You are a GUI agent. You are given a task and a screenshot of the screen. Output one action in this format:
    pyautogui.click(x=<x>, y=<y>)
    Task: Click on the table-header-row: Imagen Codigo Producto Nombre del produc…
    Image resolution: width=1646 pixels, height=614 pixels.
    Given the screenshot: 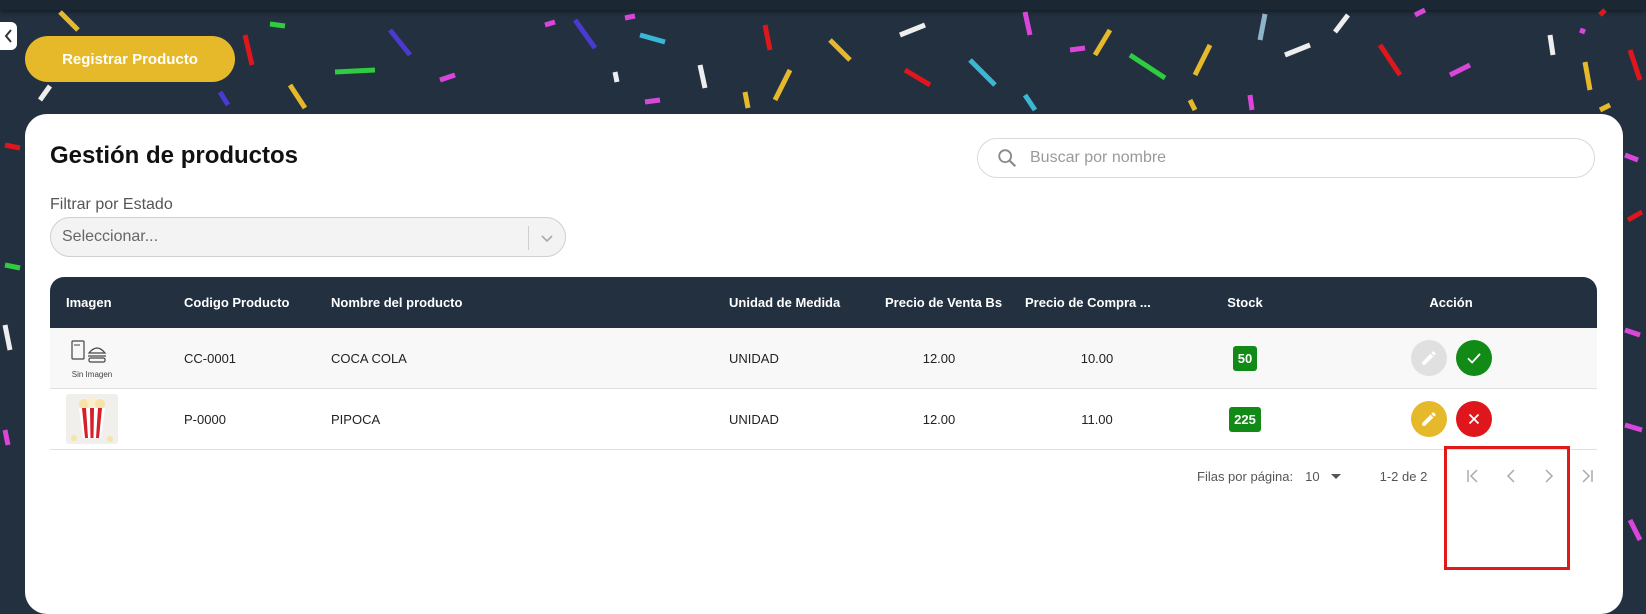 What is the action you would take?
    pyautogui.click(x=823, y=302)
    